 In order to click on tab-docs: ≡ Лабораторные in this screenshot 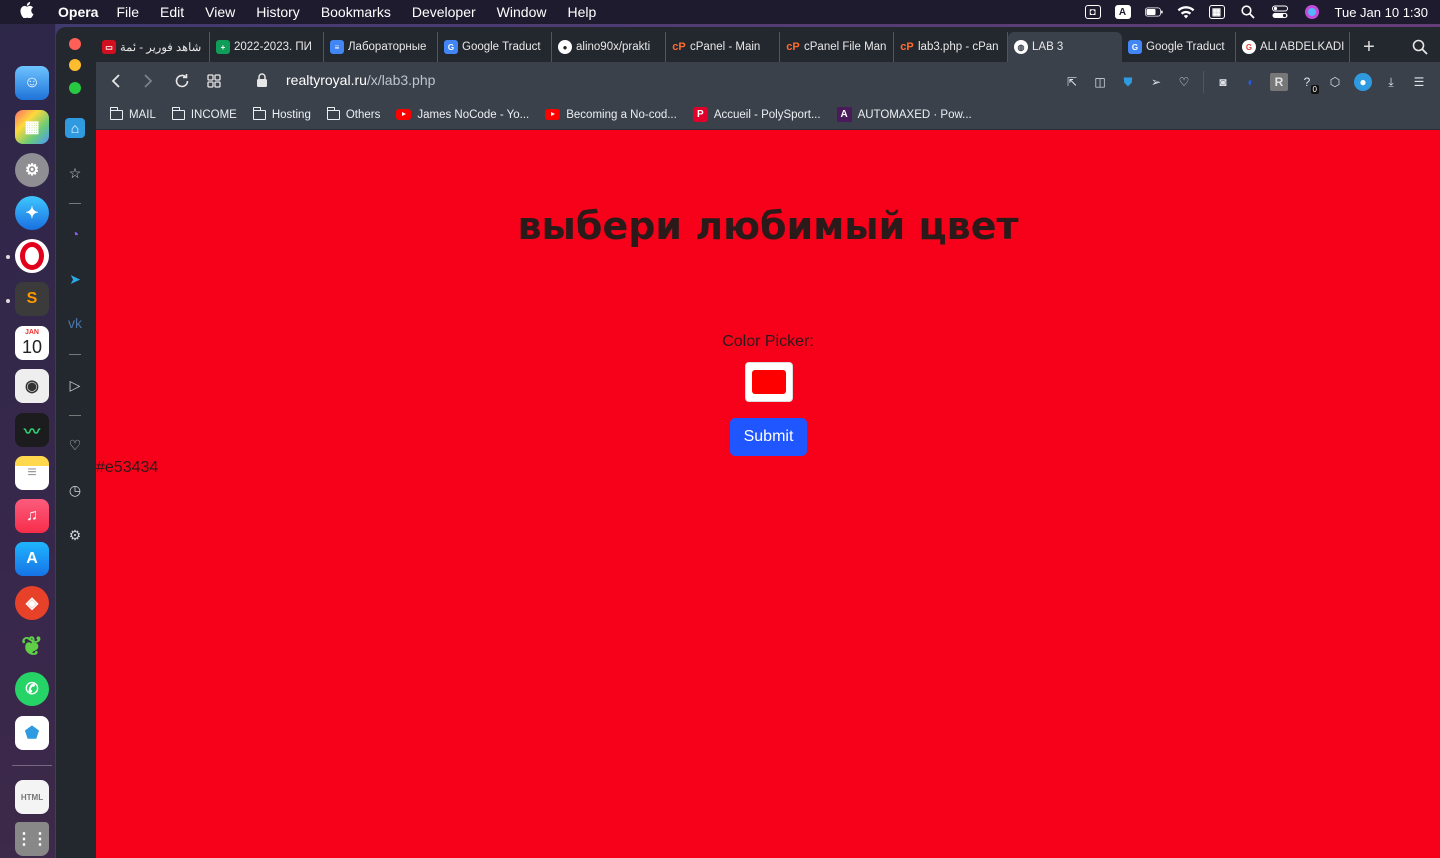, I will do `click(381, 47)`.